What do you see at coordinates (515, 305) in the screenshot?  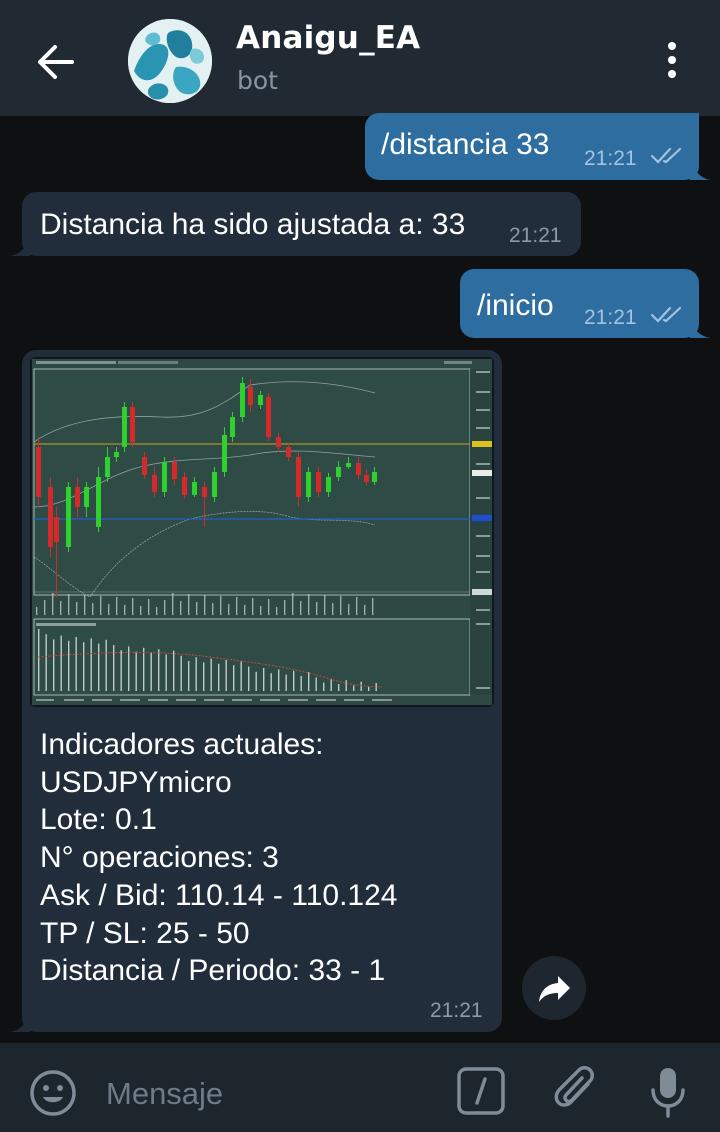 I see `message-text: /inicio` at bounding box center [515, 305].